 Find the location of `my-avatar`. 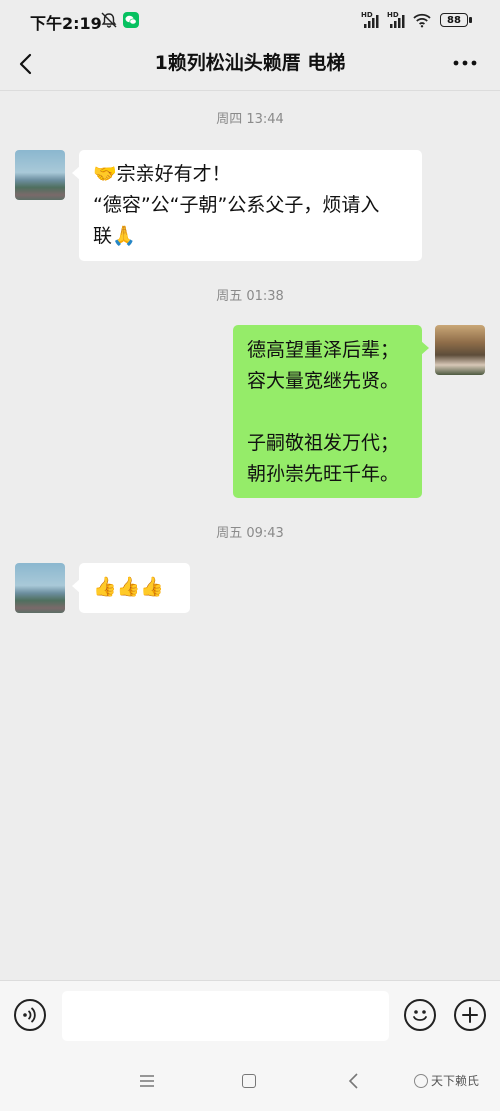

my-avatar is located at coordinates (460, 350).